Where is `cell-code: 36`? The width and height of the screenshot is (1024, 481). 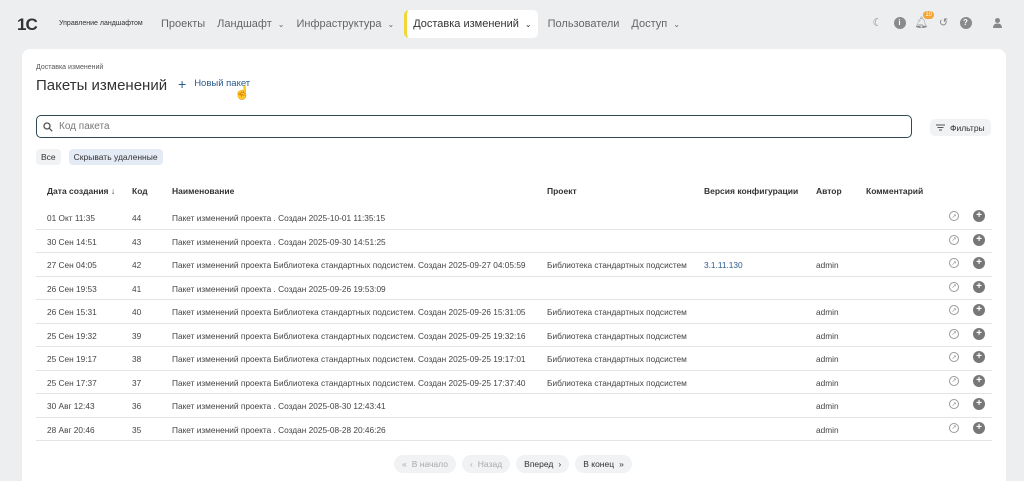
cell-code: 36 is located at coordinates (137, 406).